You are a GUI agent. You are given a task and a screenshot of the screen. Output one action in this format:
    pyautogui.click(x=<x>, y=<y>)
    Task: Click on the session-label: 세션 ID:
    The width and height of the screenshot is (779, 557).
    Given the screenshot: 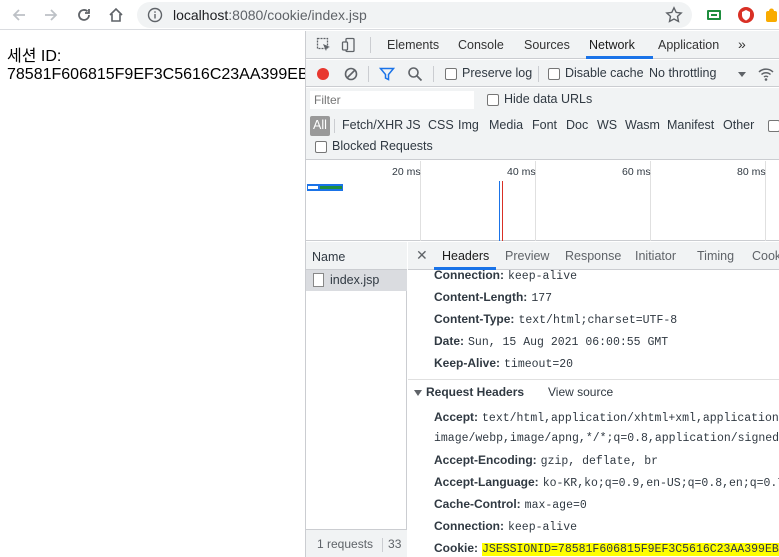 What is the action you would take?
    pyautogui.click(x=34, y=56)
    